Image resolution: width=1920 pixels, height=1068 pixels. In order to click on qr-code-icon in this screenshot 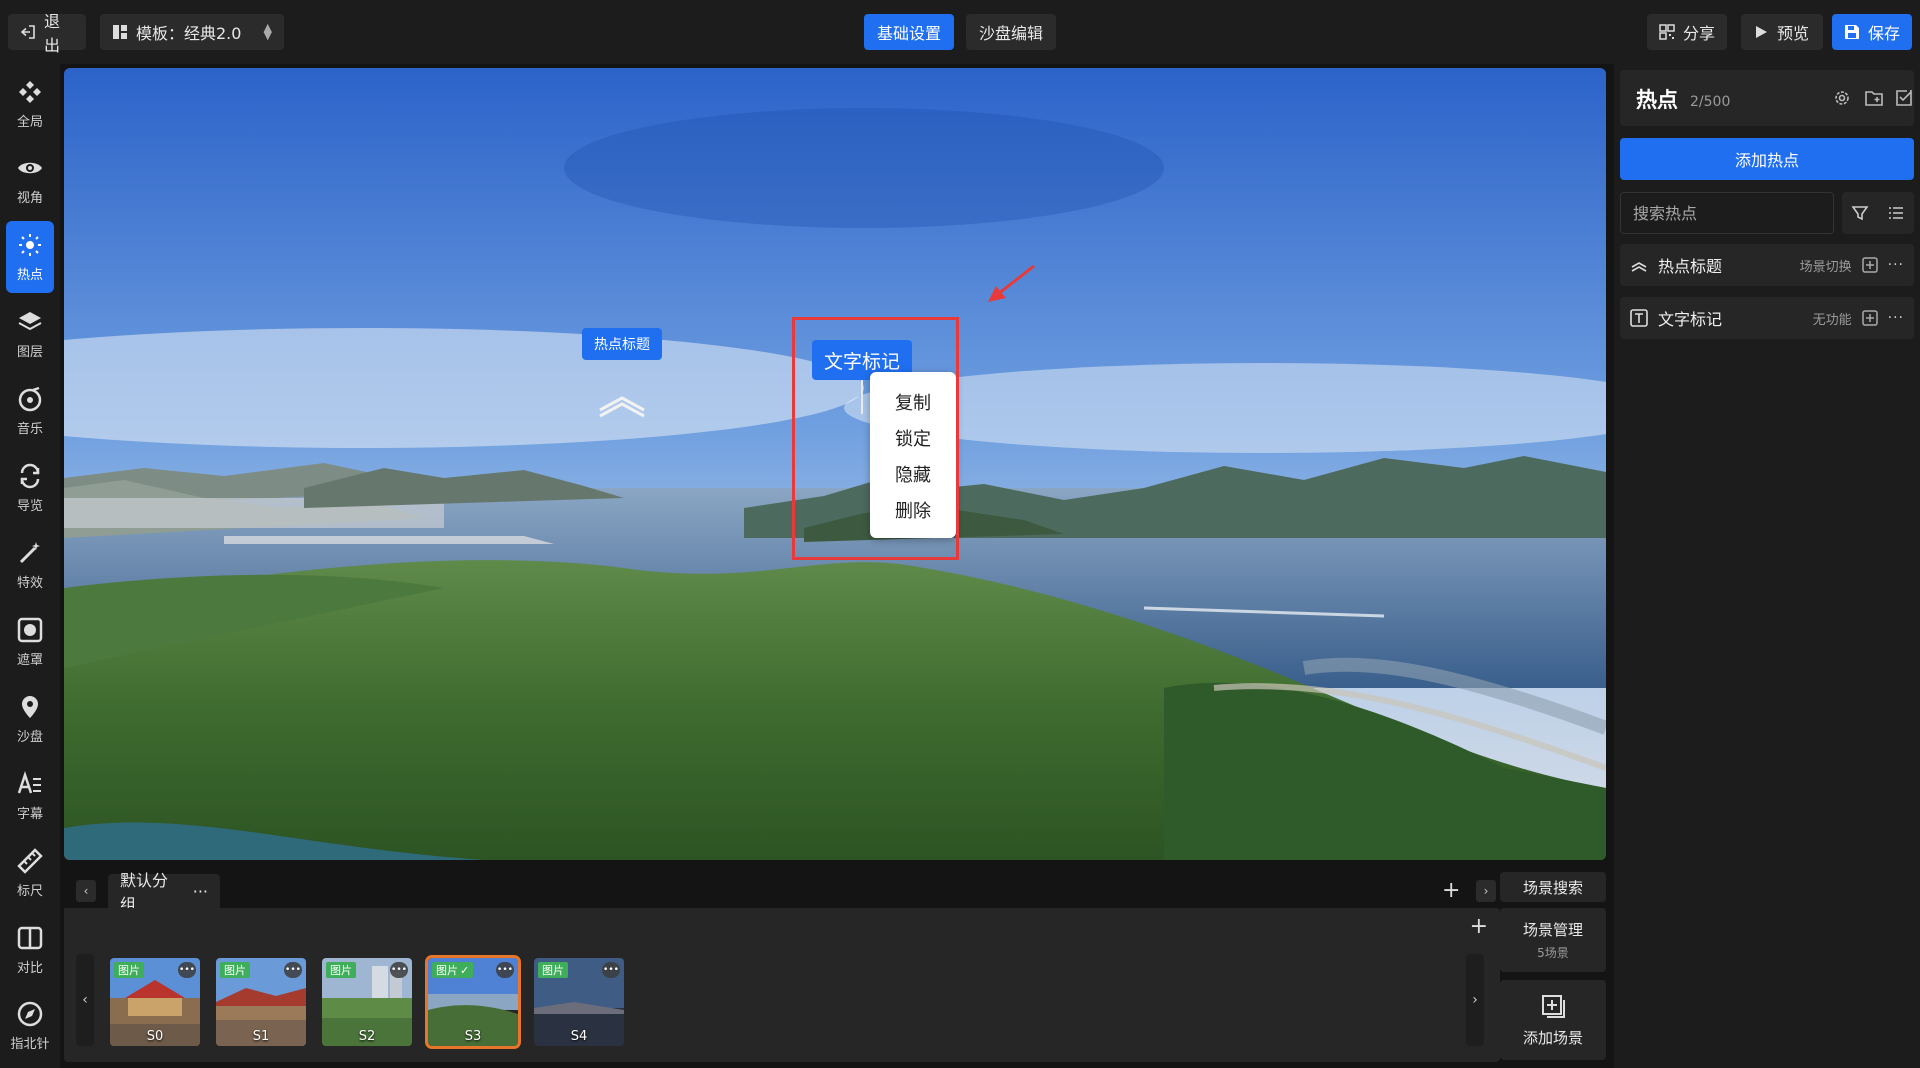, I will do `click(1667, 32)`.